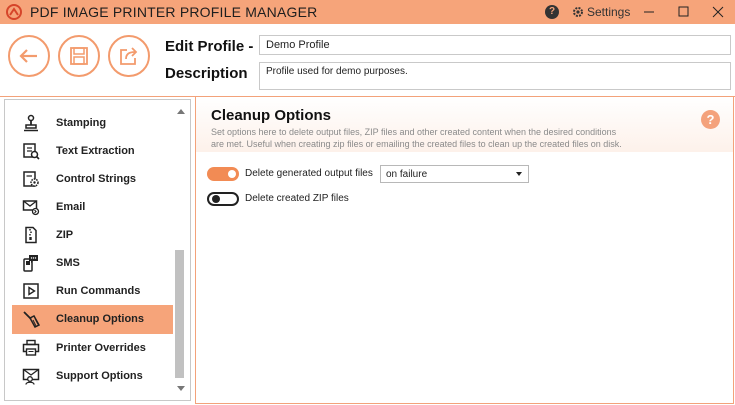  I want to click on app-title: PDF IMAGE PRINTER PROFILE MANAGER, so click(174, 12).